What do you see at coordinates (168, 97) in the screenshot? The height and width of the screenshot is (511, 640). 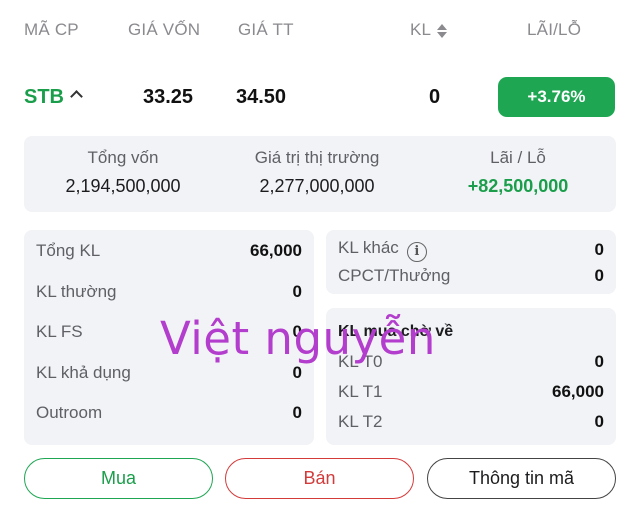 I see `cost-price-value: 33.25` at bounding box center [168, 97].